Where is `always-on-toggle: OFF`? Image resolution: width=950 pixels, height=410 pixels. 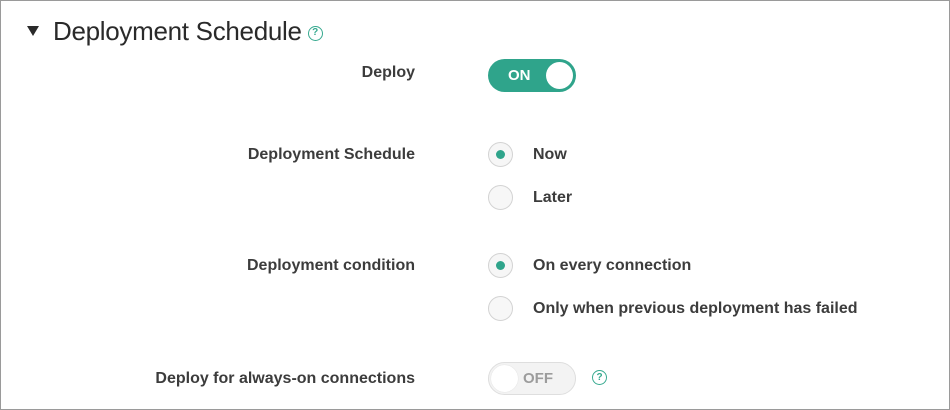 always-on-toggle: OFF is located at coordinates (532, 378).